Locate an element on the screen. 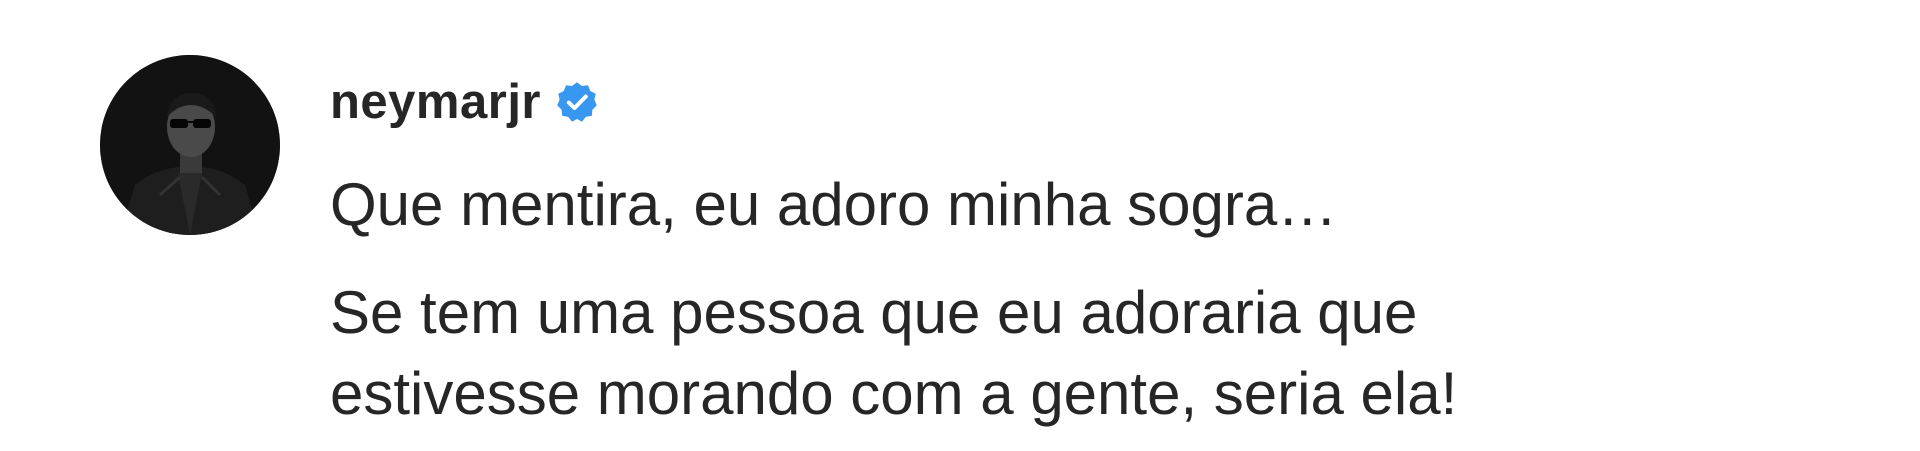 This screenshot has height=451, width=1920. avatar is located at coordinates (190, 145).